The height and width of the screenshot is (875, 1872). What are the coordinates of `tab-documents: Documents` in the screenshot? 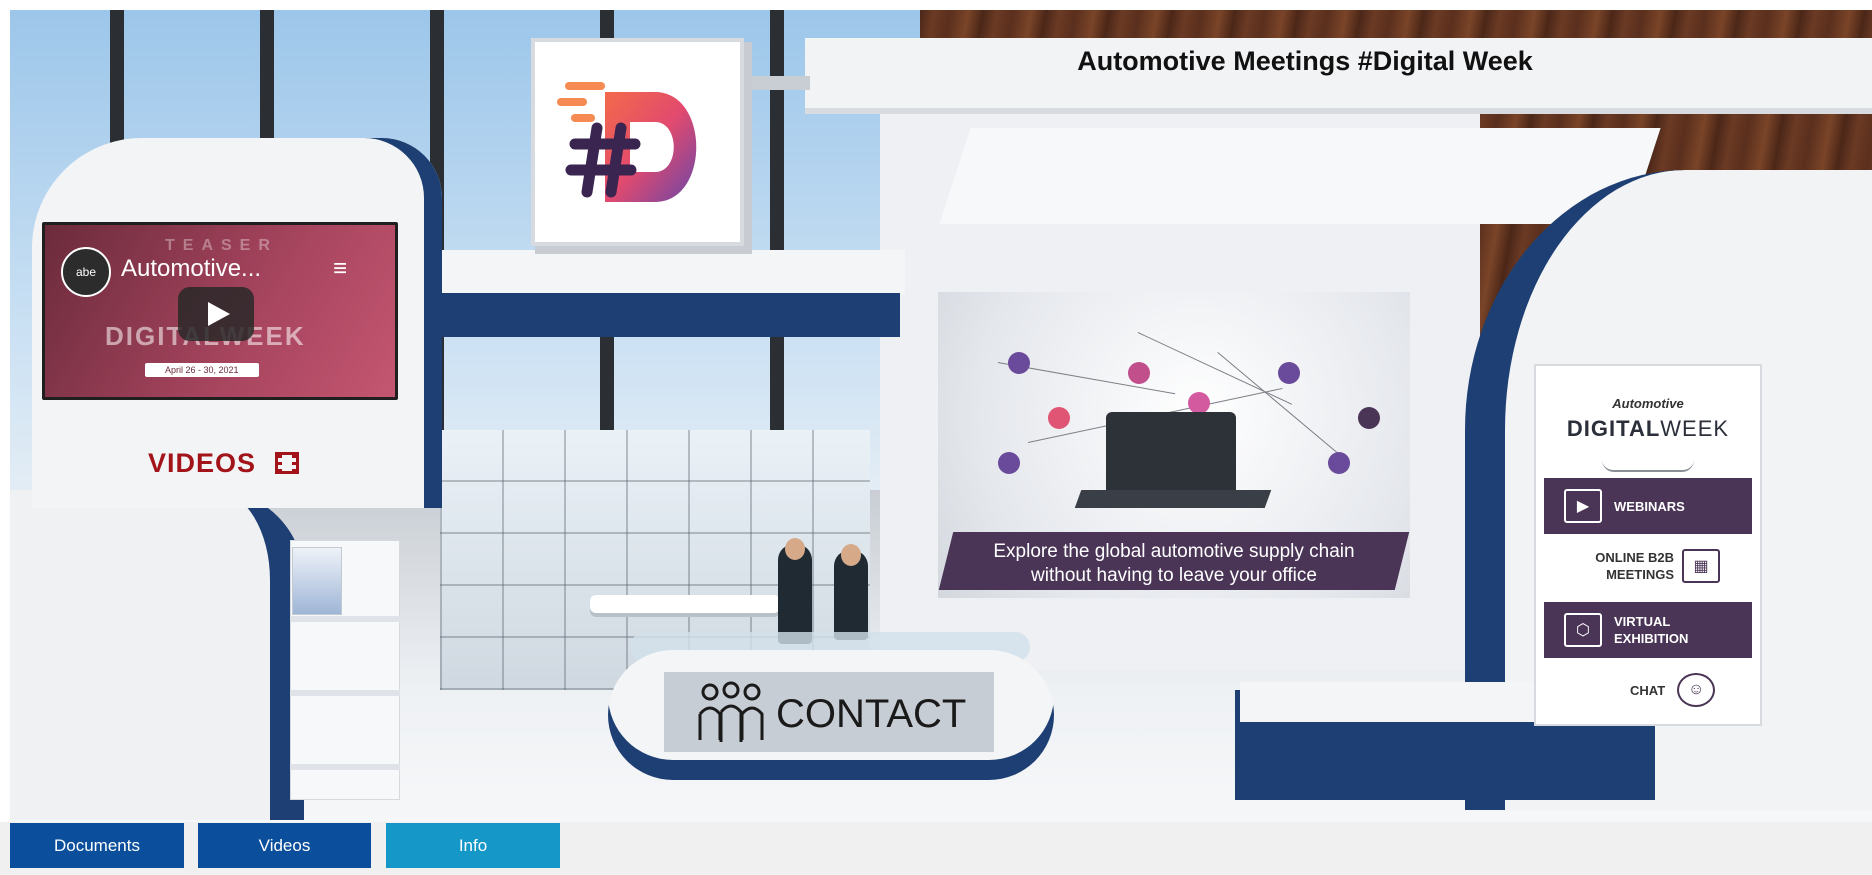 It's located at (97, 845).